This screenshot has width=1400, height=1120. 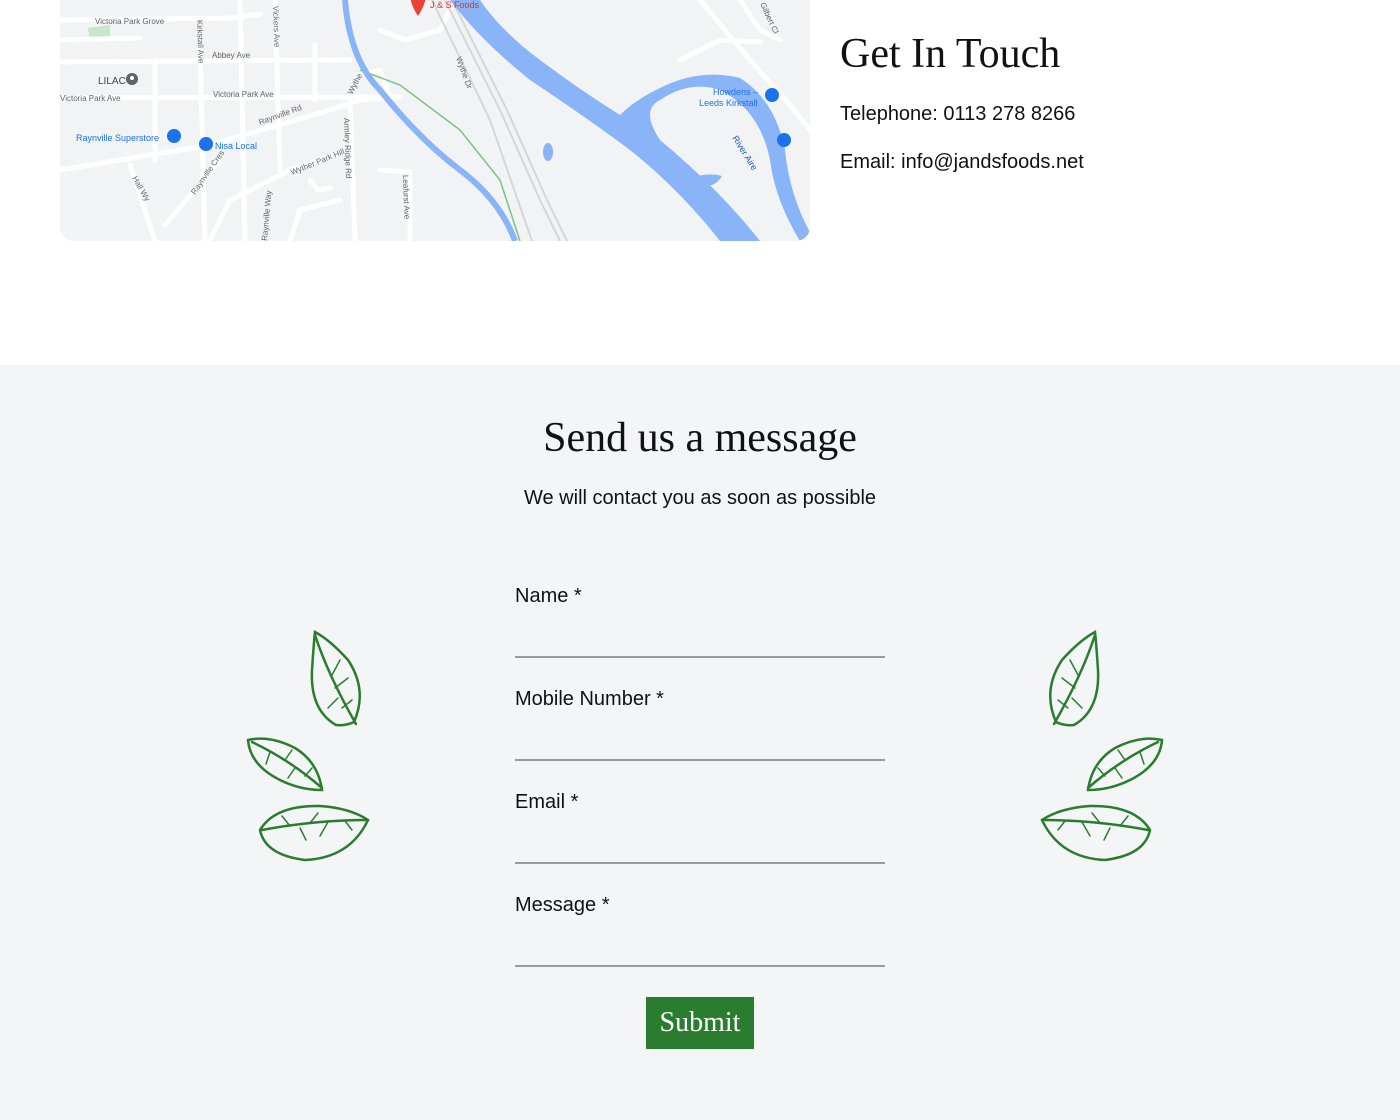 What do you see at coordinates (700, 947) in the screenshot?
I see `message-input` at bounding box center [700, 947].